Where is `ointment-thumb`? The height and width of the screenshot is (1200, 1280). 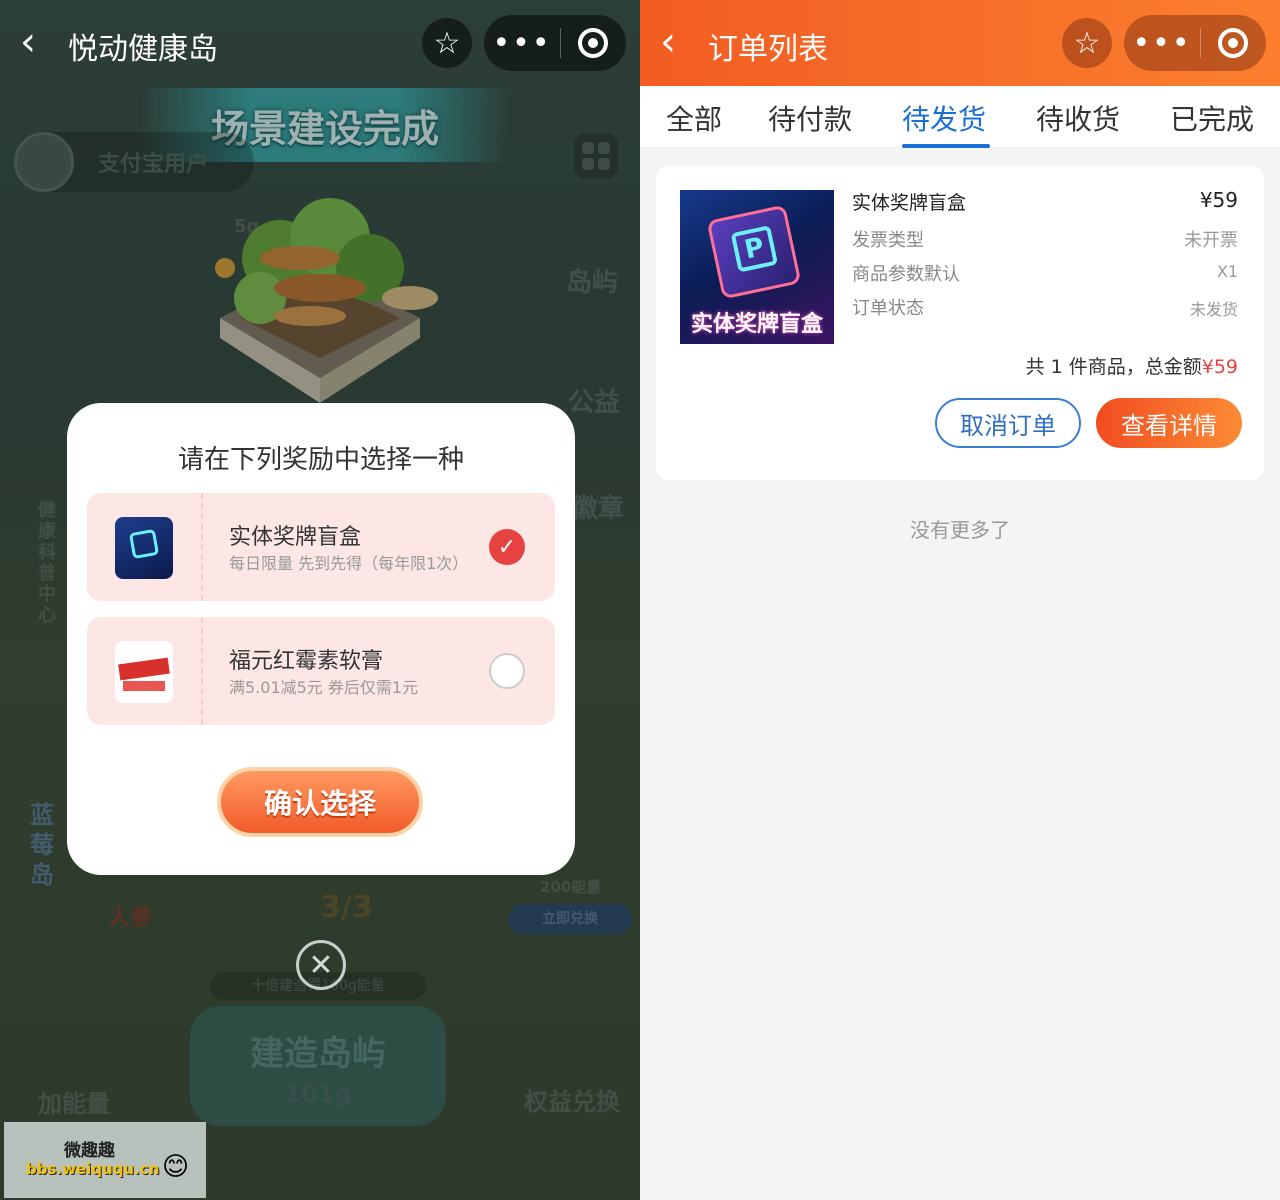 ointment-thumb is located at coordinates (144, 672).